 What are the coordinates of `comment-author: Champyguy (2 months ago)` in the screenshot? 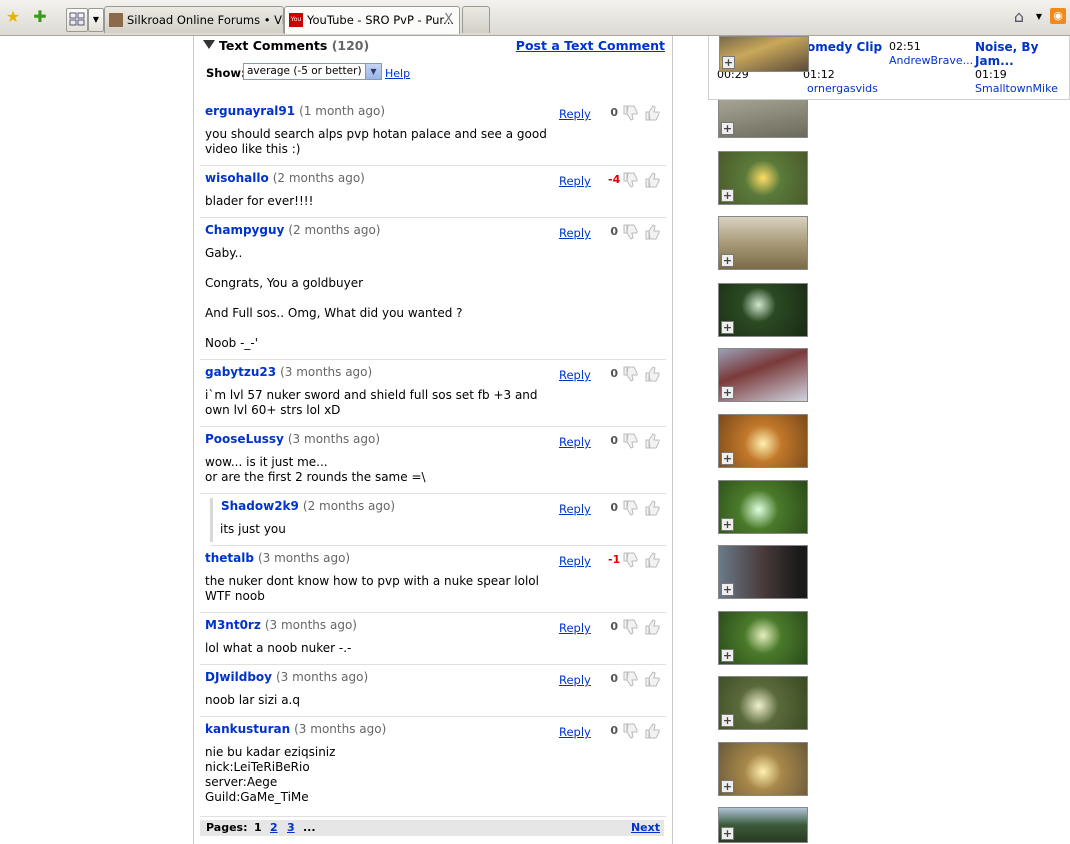 It's located at (292, 230).